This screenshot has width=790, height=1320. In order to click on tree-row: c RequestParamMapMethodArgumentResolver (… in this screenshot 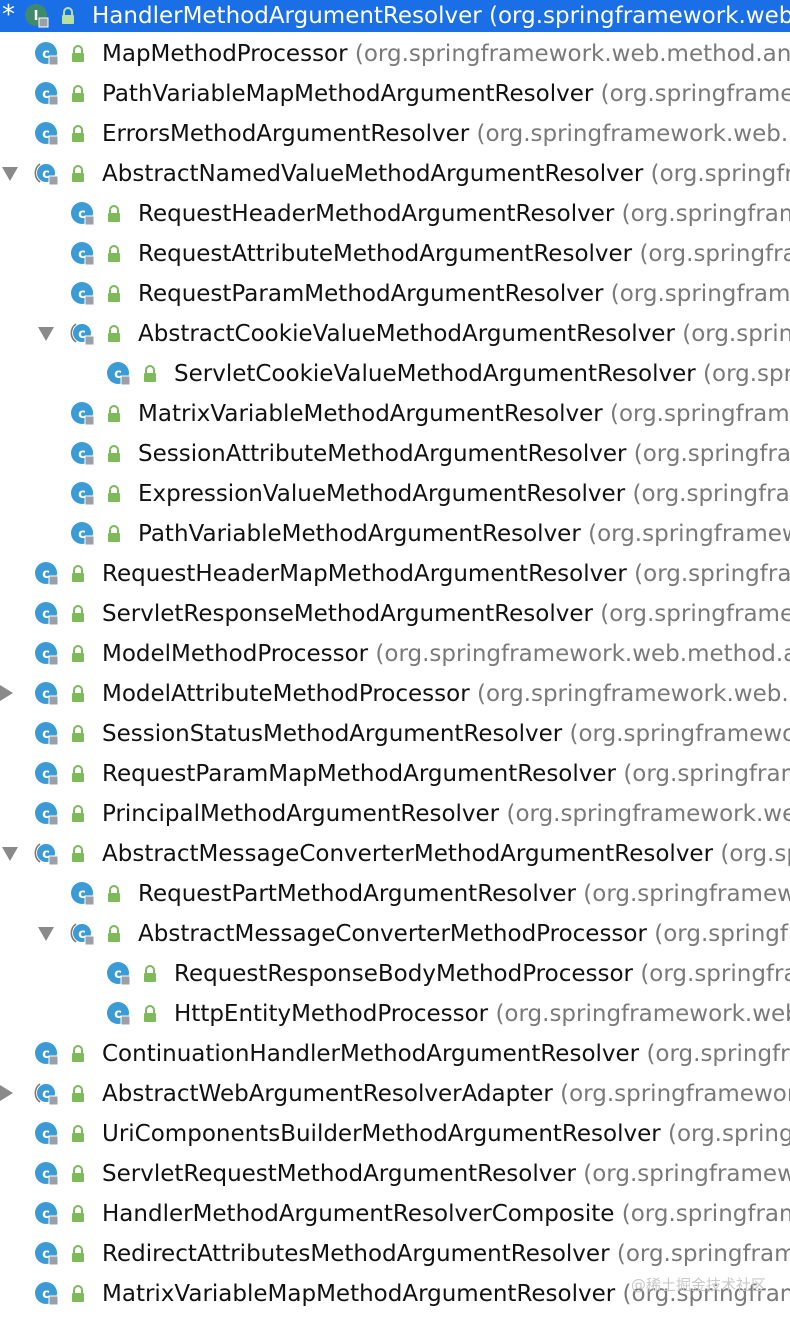, I will do `click(395, 774)`.